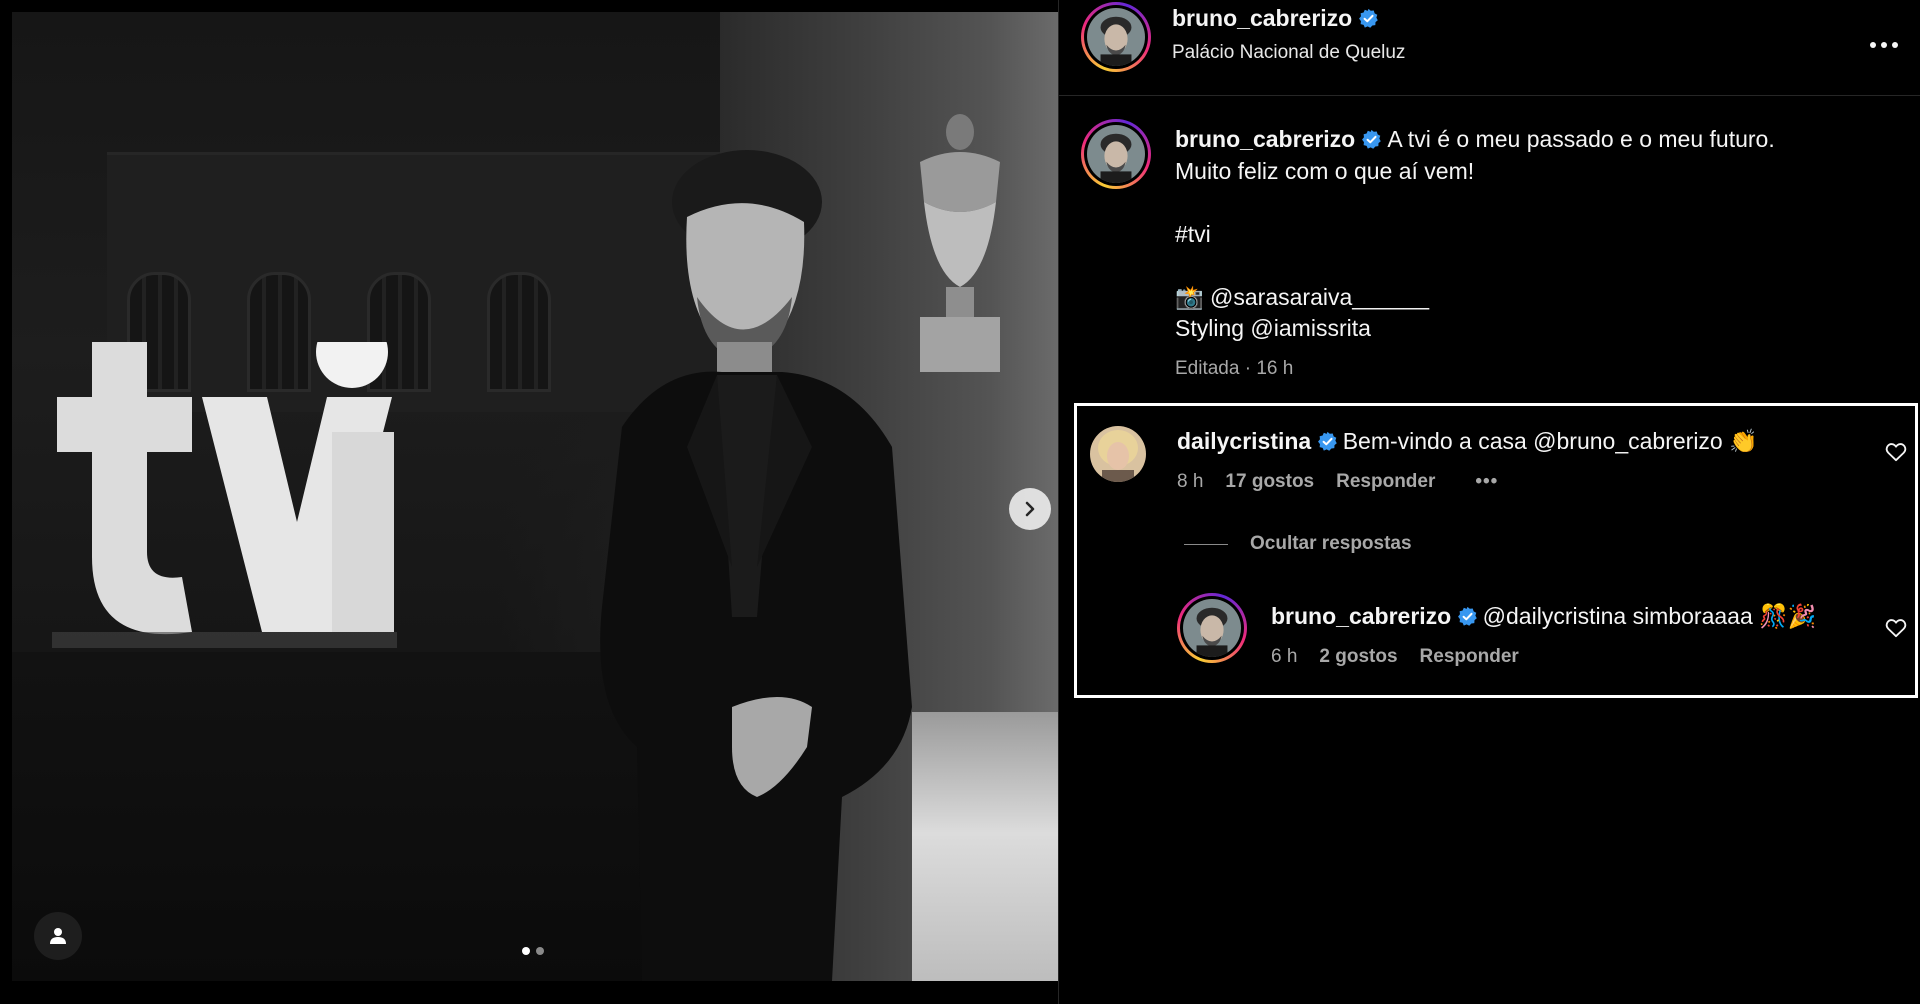 This screenshot has width=1920, height=1004. What do you see at coordinates (1273, 328) in the screenshot?
I see `caption-styling: Styling @iamissrita` at bounding box center [1273, 328].